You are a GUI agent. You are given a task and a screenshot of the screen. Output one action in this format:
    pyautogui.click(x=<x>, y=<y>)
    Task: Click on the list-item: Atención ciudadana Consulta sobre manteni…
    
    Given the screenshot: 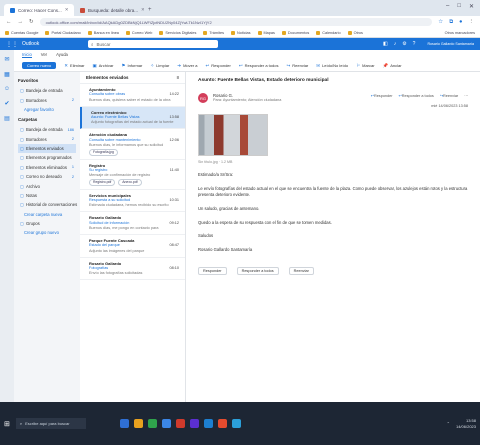 What is the action you would take?
    pyautogui.click(x=132, y=144)
    